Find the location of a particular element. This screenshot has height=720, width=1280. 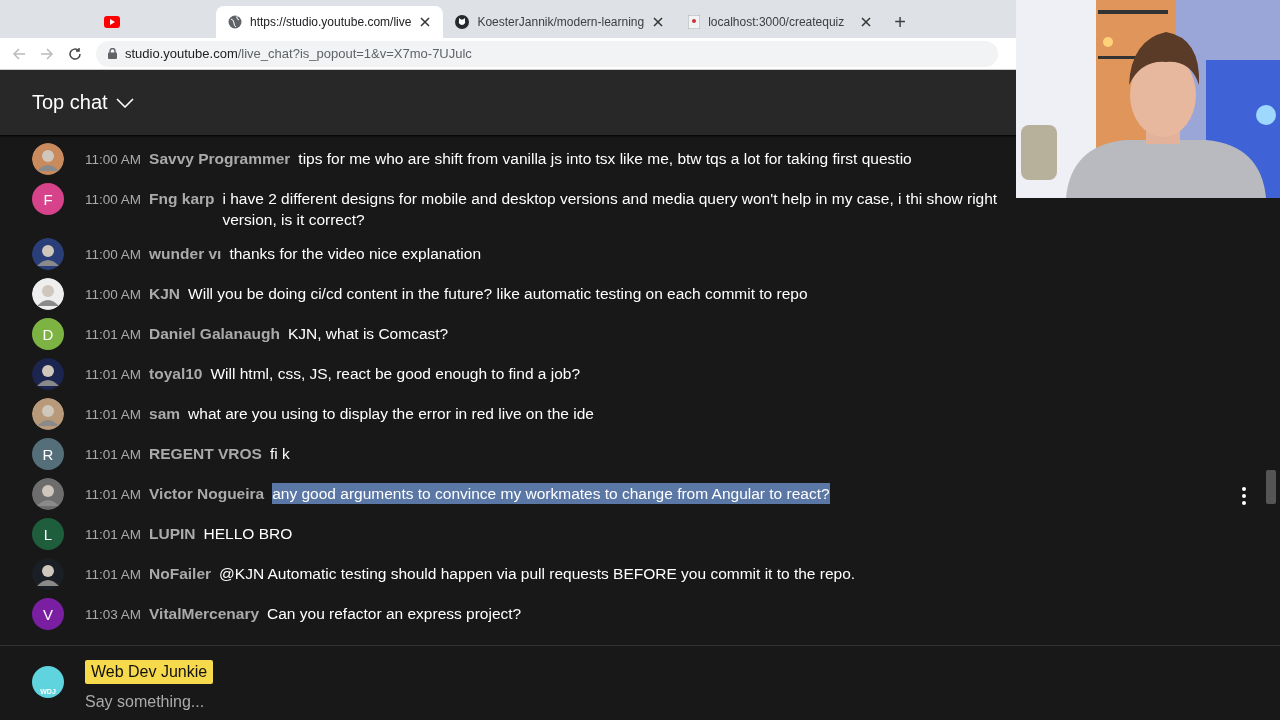

author-name: sam is located at coordinates (165, 413).